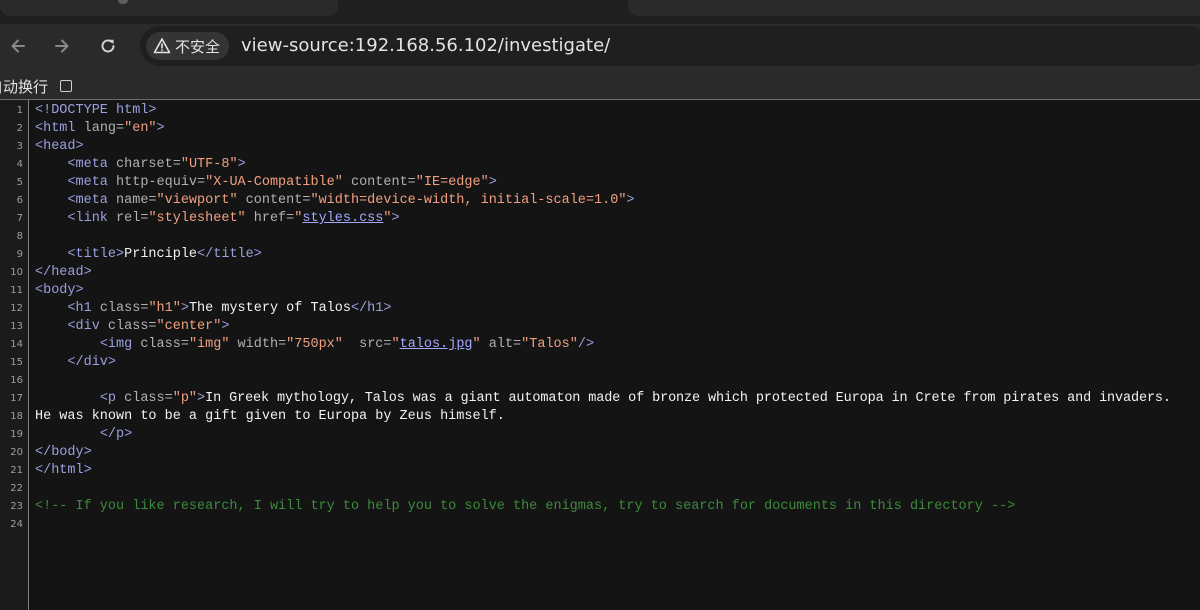  Describe the element at coordinates (16, 344) in the screenshot. I see `line-number: 14` at that location.